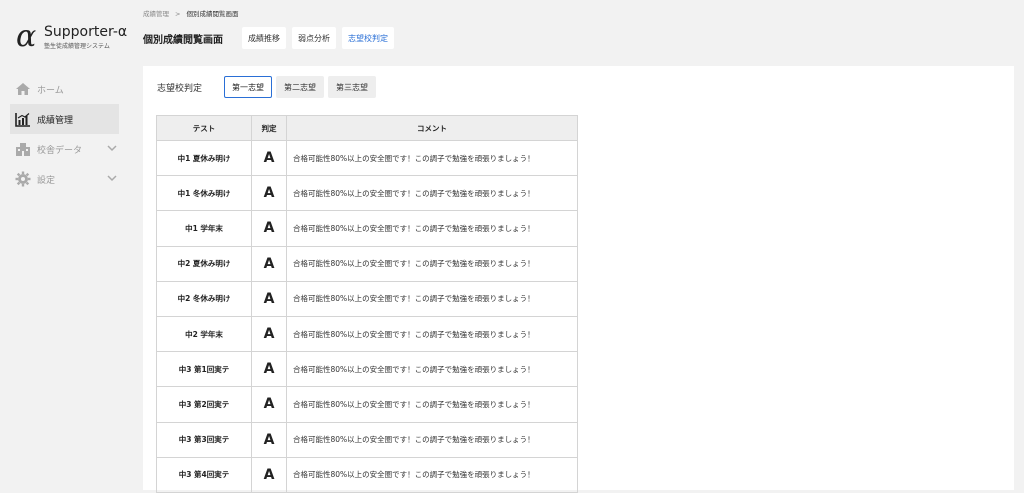  I want to click on sidebar-item-home: ホーム, so click(64, 89).